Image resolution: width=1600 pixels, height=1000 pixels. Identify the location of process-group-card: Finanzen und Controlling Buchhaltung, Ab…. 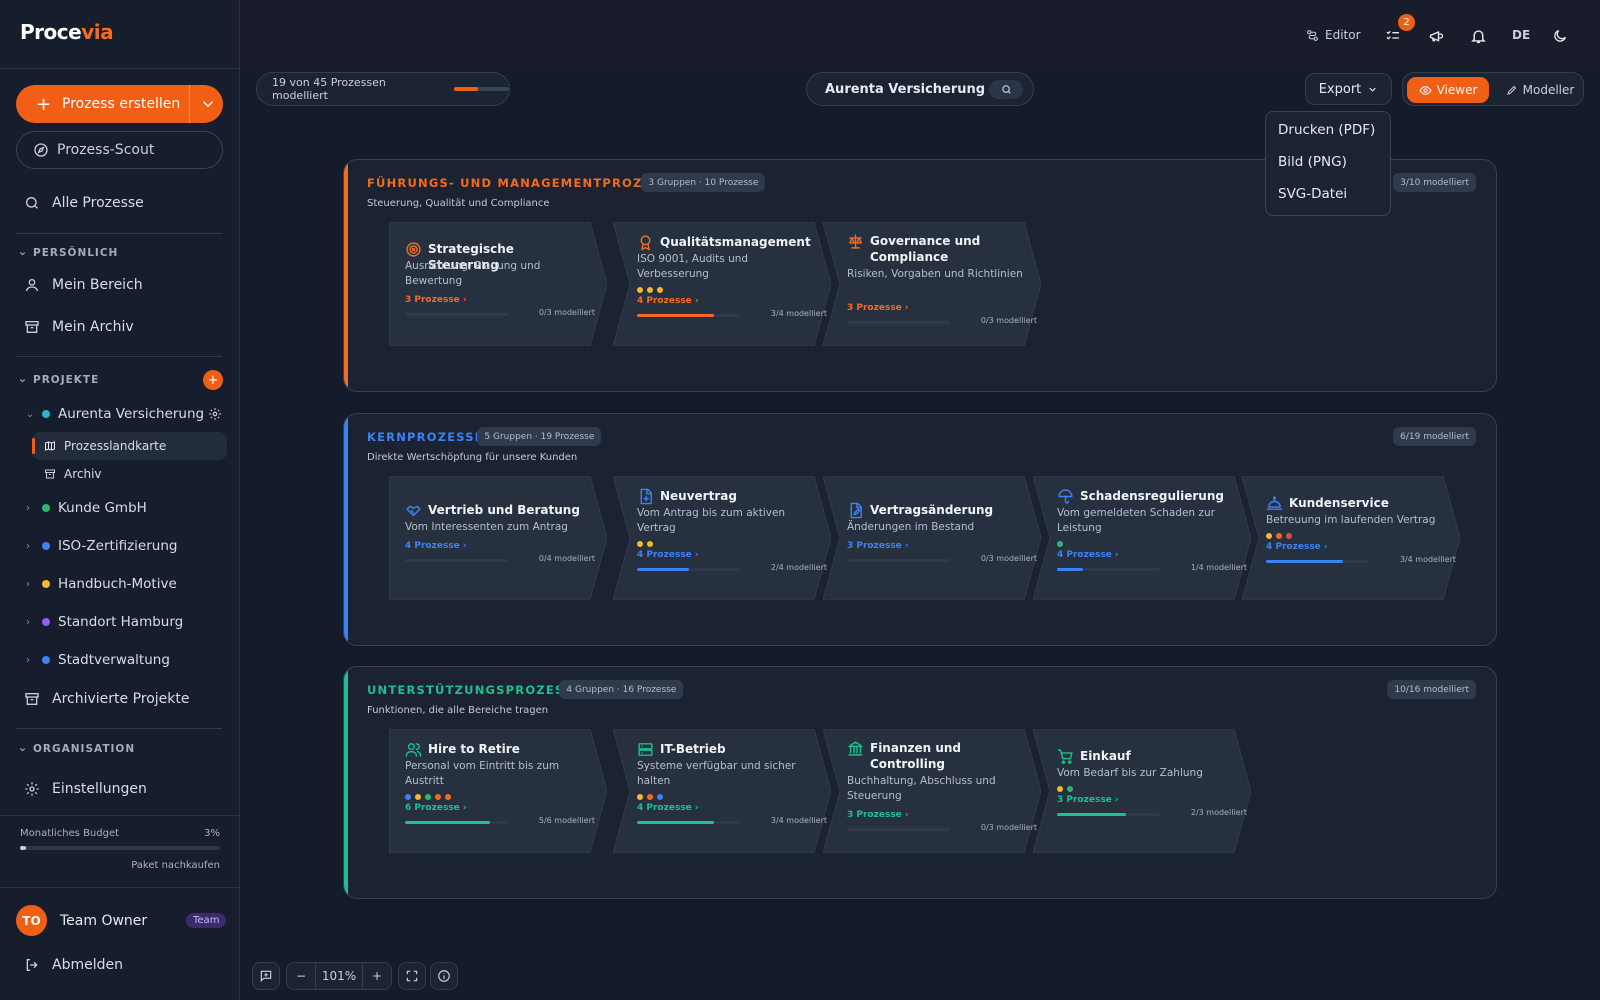
(932, 791).